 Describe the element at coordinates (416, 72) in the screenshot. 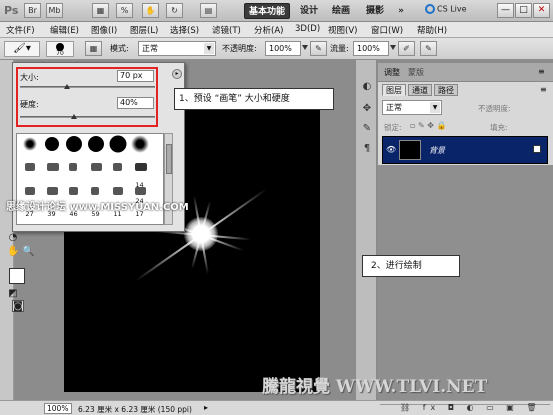

I see `tab-masks: 蒙版` at that location.